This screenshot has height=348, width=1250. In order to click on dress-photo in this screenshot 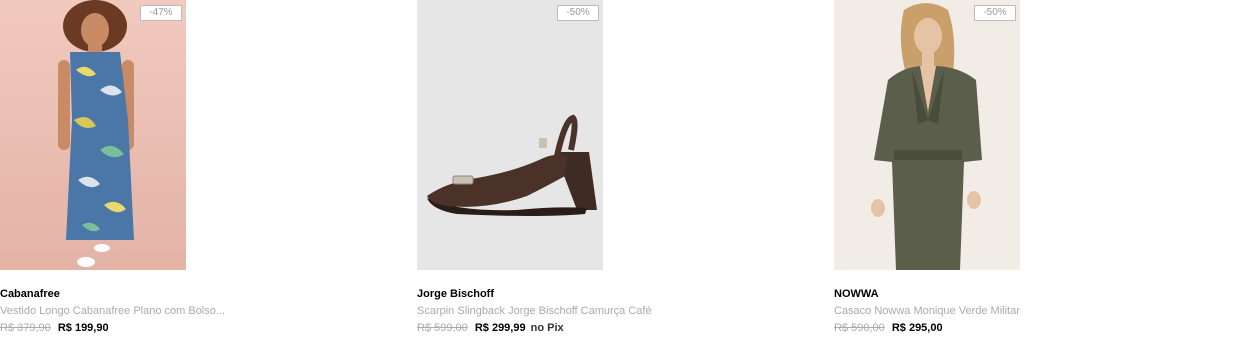, I will do `click(93, 135)`.